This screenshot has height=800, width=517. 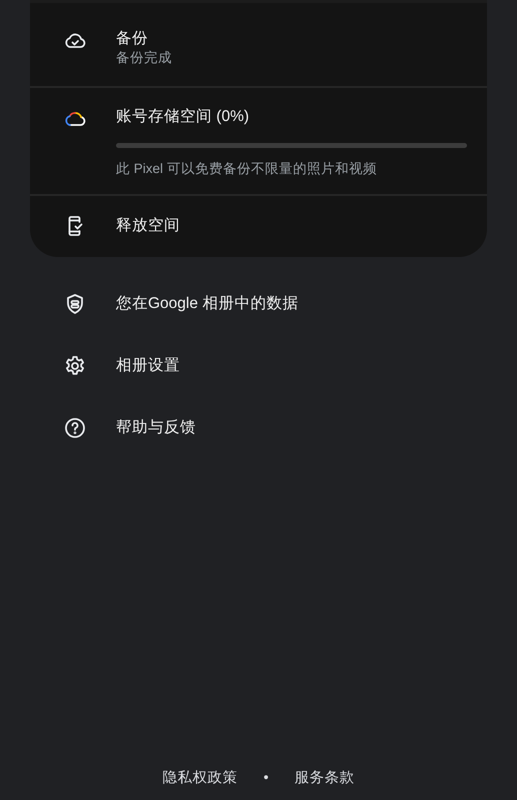 I want to click on menu-item: 相册设置, so click(x=148, y=366).